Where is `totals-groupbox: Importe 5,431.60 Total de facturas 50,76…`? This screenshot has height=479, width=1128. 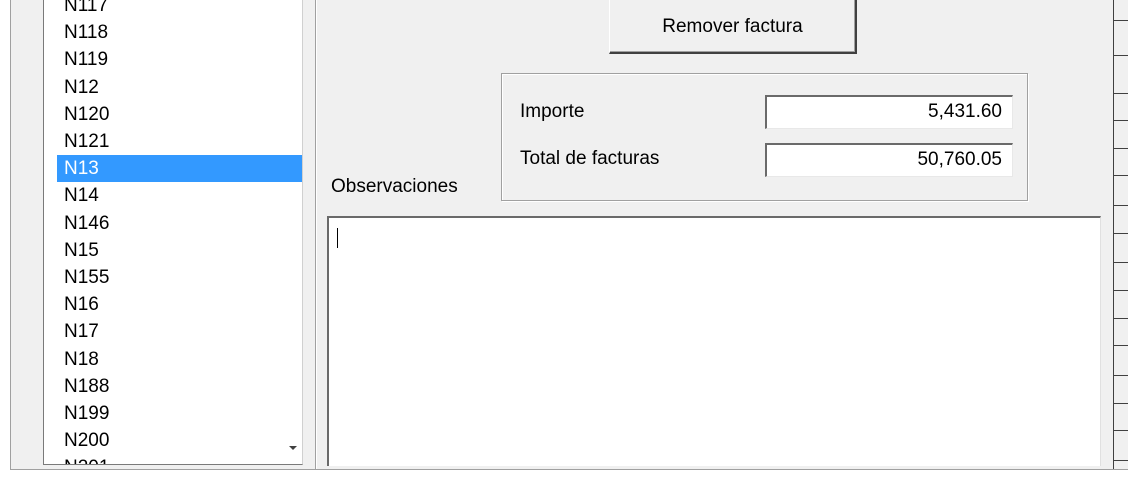
totals-groupbox: Importe 5,431.60 Total de facturas 50,76… is located at coordinates (764, 137).